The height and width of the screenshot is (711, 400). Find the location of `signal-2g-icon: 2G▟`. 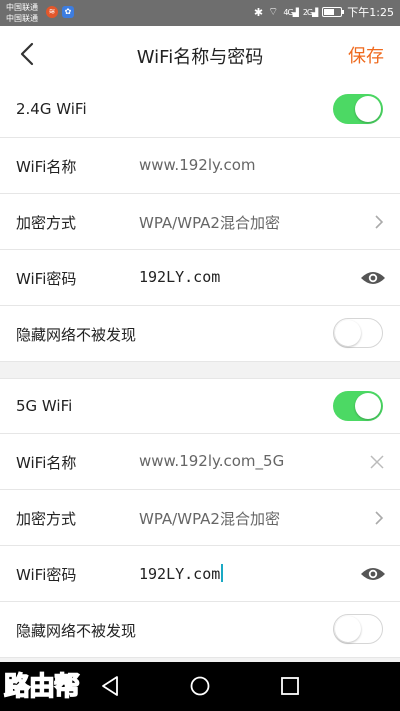

signal-2g-icon: 2G▟ is located at coordinates (310, 12).